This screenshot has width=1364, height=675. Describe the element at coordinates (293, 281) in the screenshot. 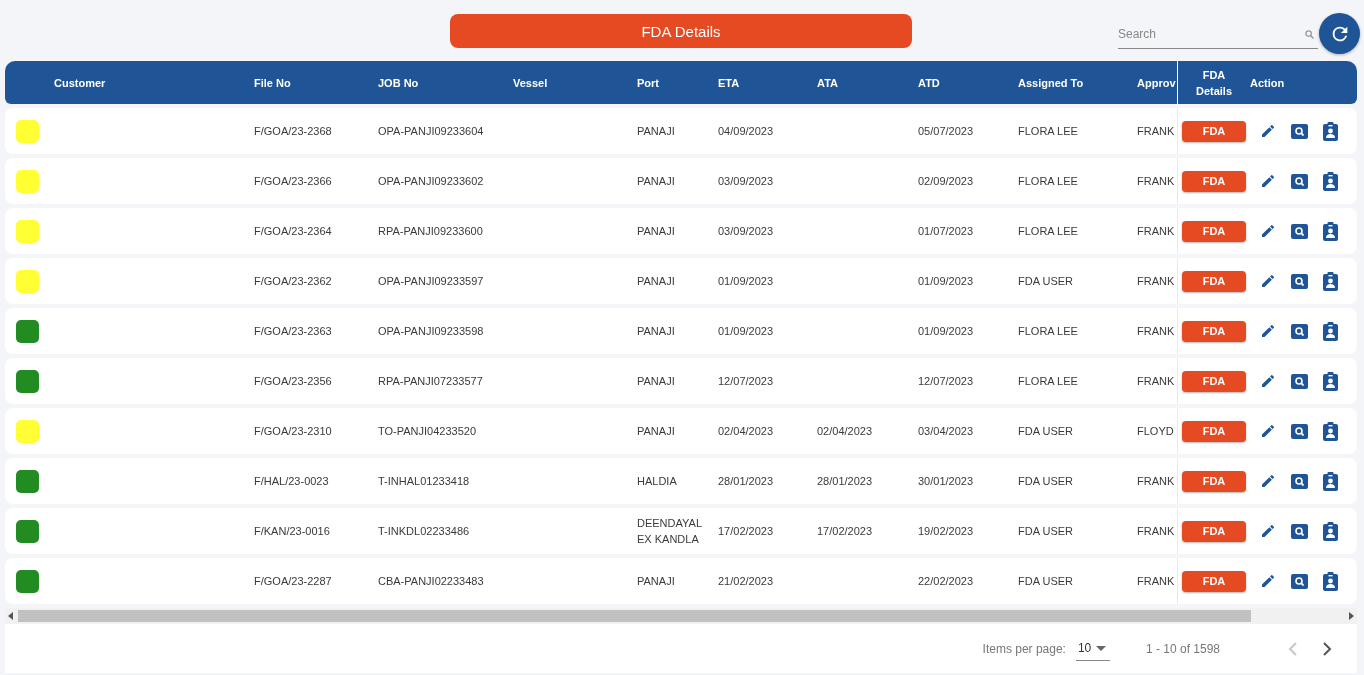

I see `table-cell: F/GOA/23-2362` at that location.